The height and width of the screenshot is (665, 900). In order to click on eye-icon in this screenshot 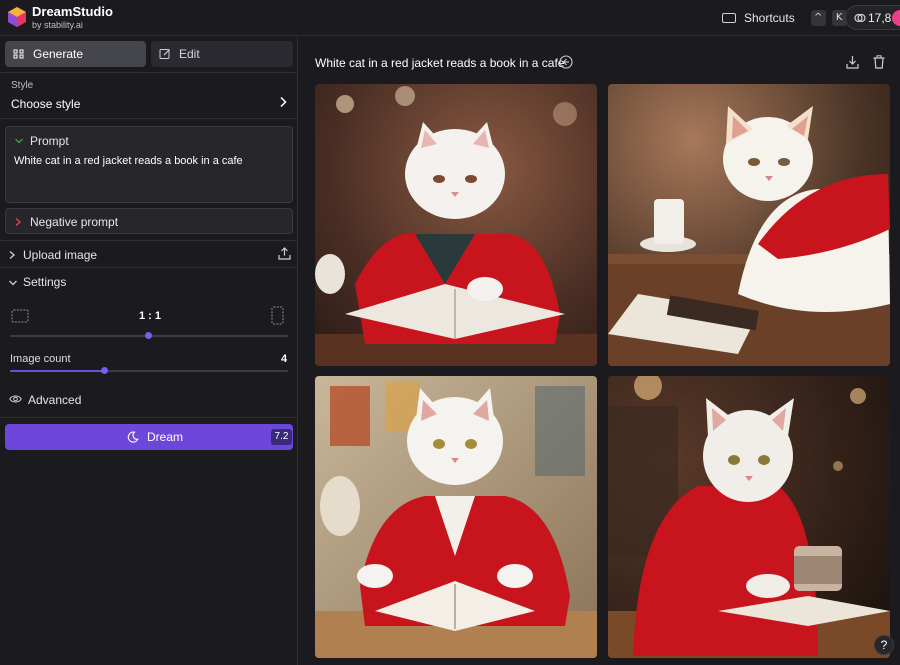, I will do `click(15, 399)`.